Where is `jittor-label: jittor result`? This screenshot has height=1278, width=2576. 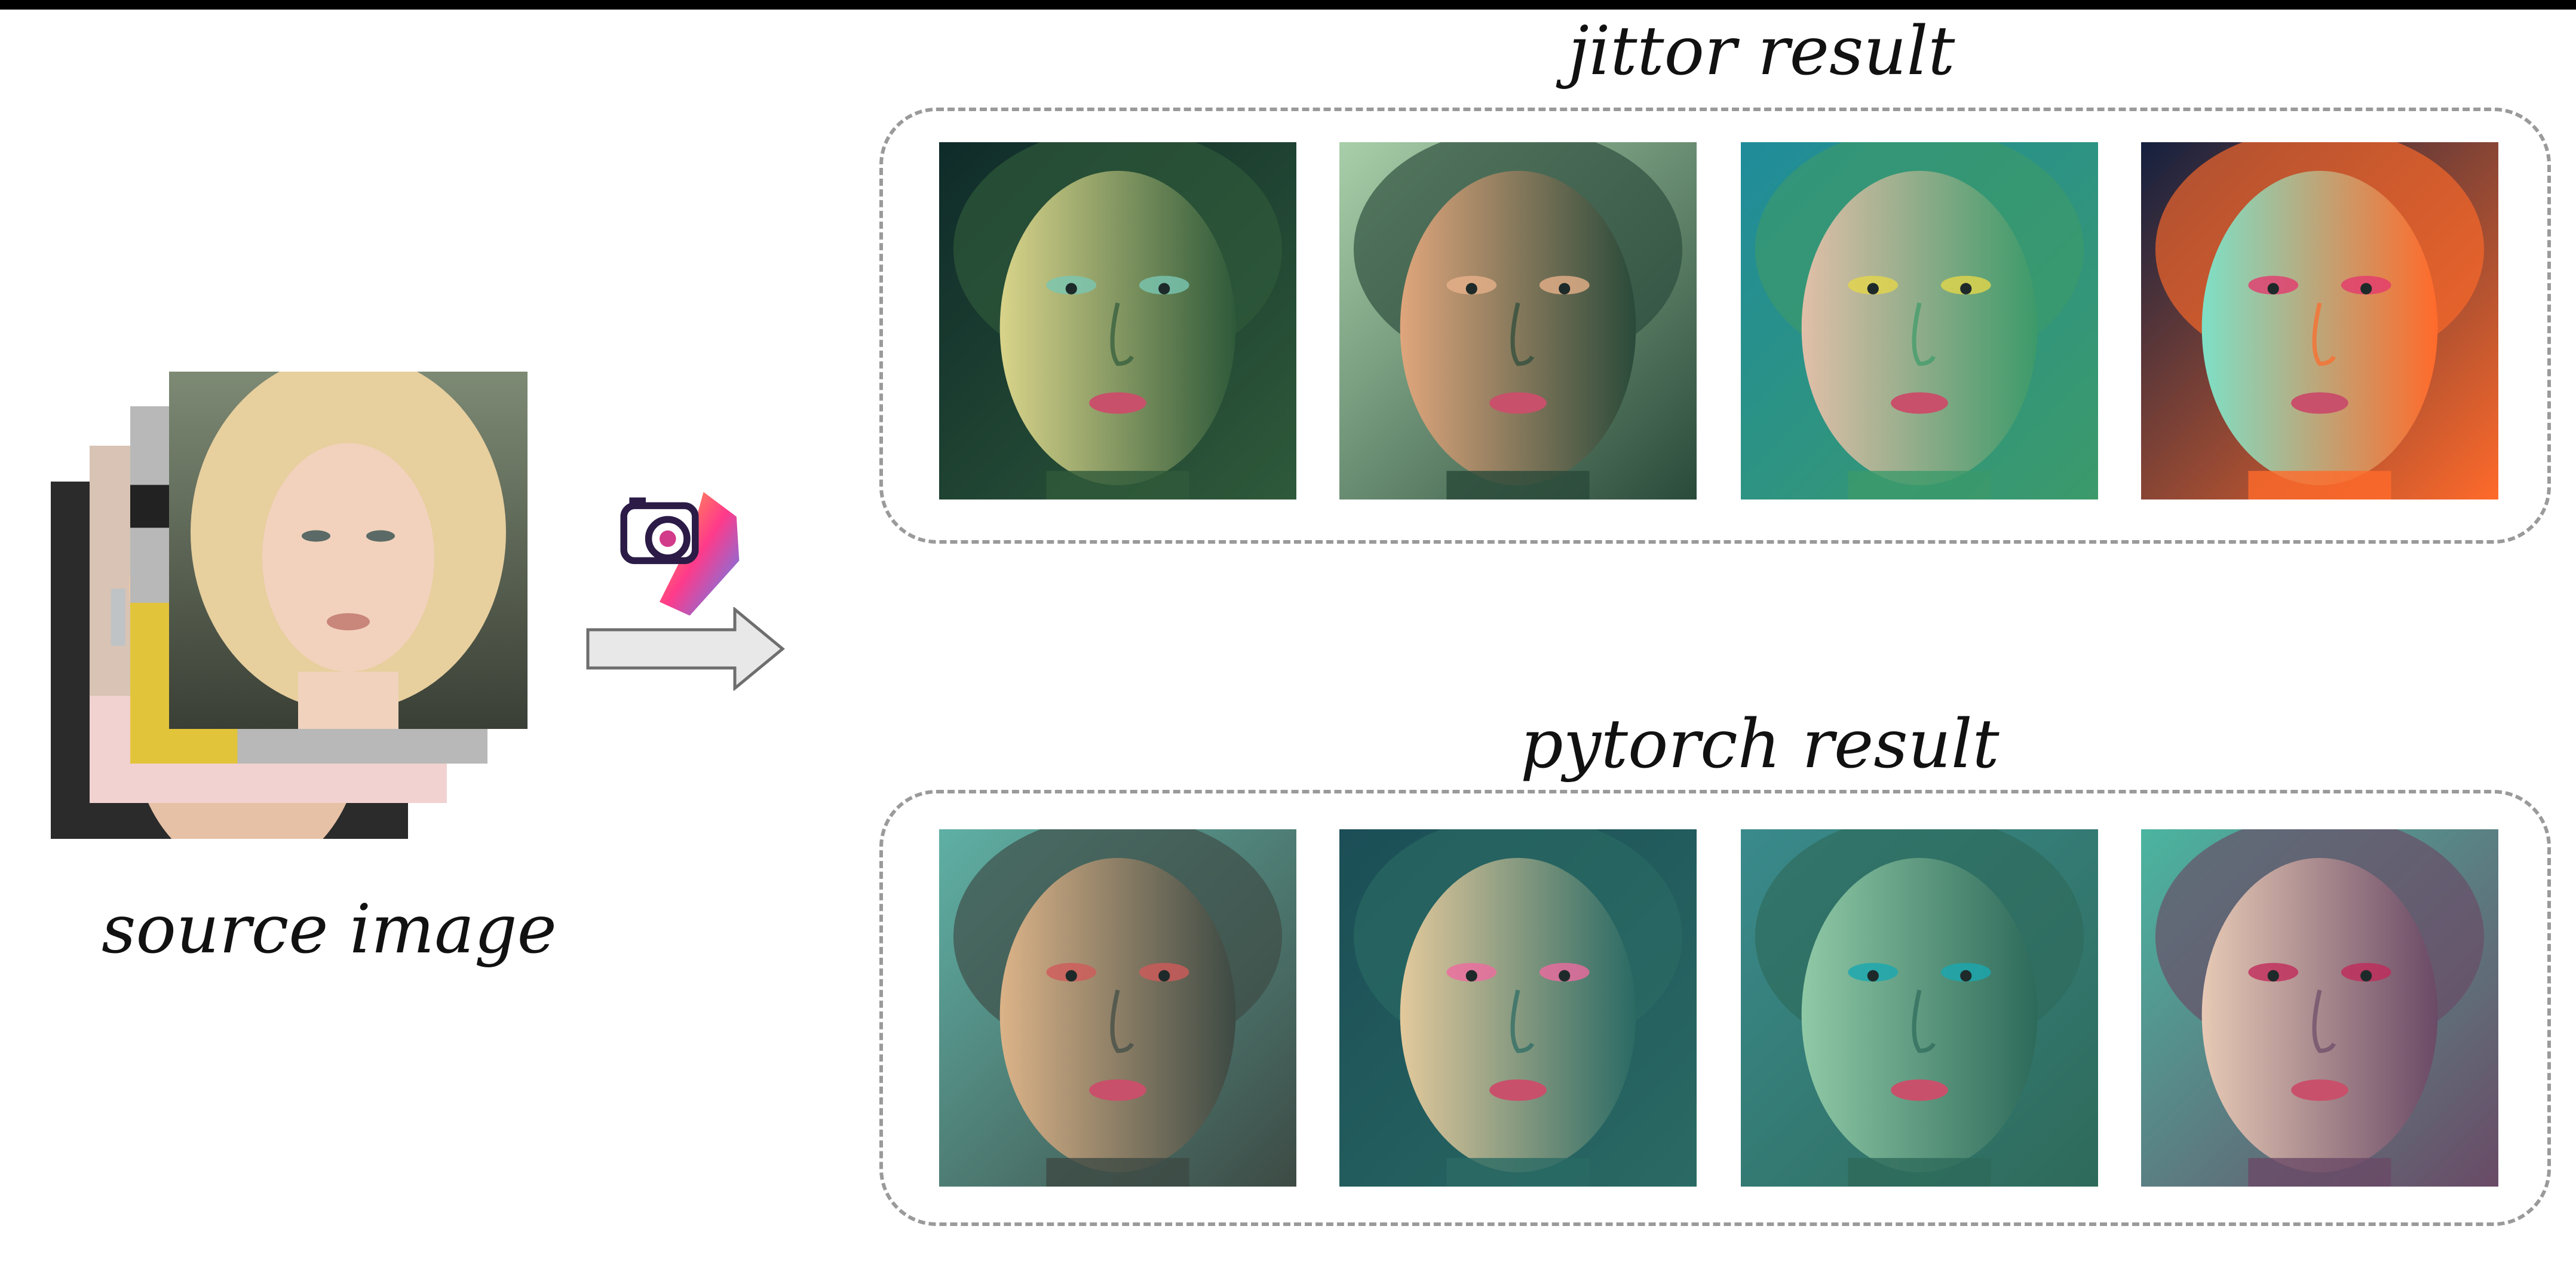 jittor-label: jittor result is located at coordinates (1761, 51).